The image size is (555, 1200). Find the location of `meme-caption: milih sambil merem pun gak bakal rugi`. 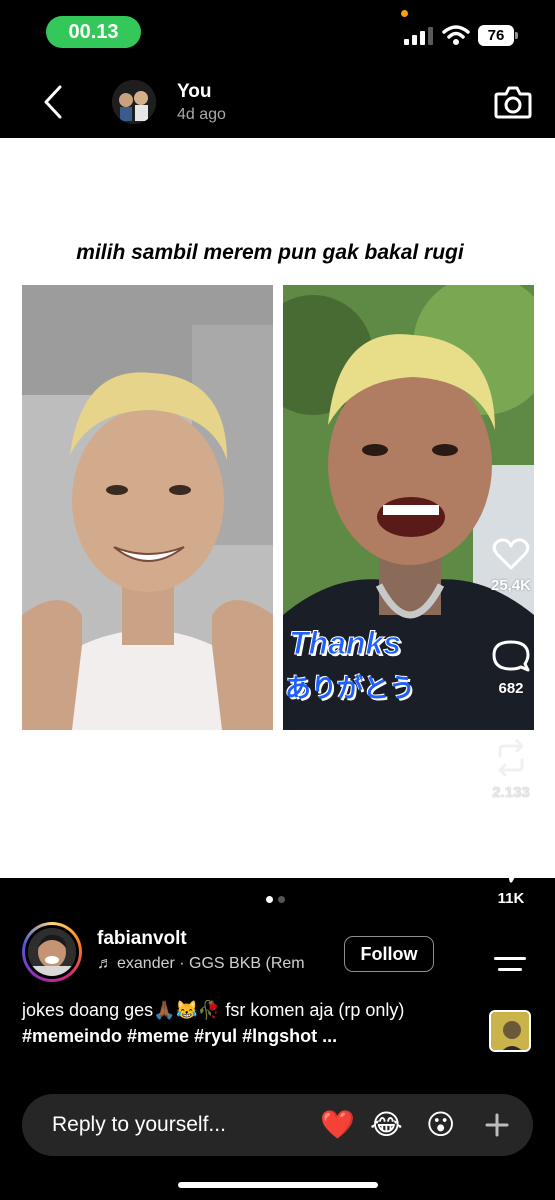

meme-caption: milih sambil merem pun gak bakal rugi is located at coordinates (270, 252).